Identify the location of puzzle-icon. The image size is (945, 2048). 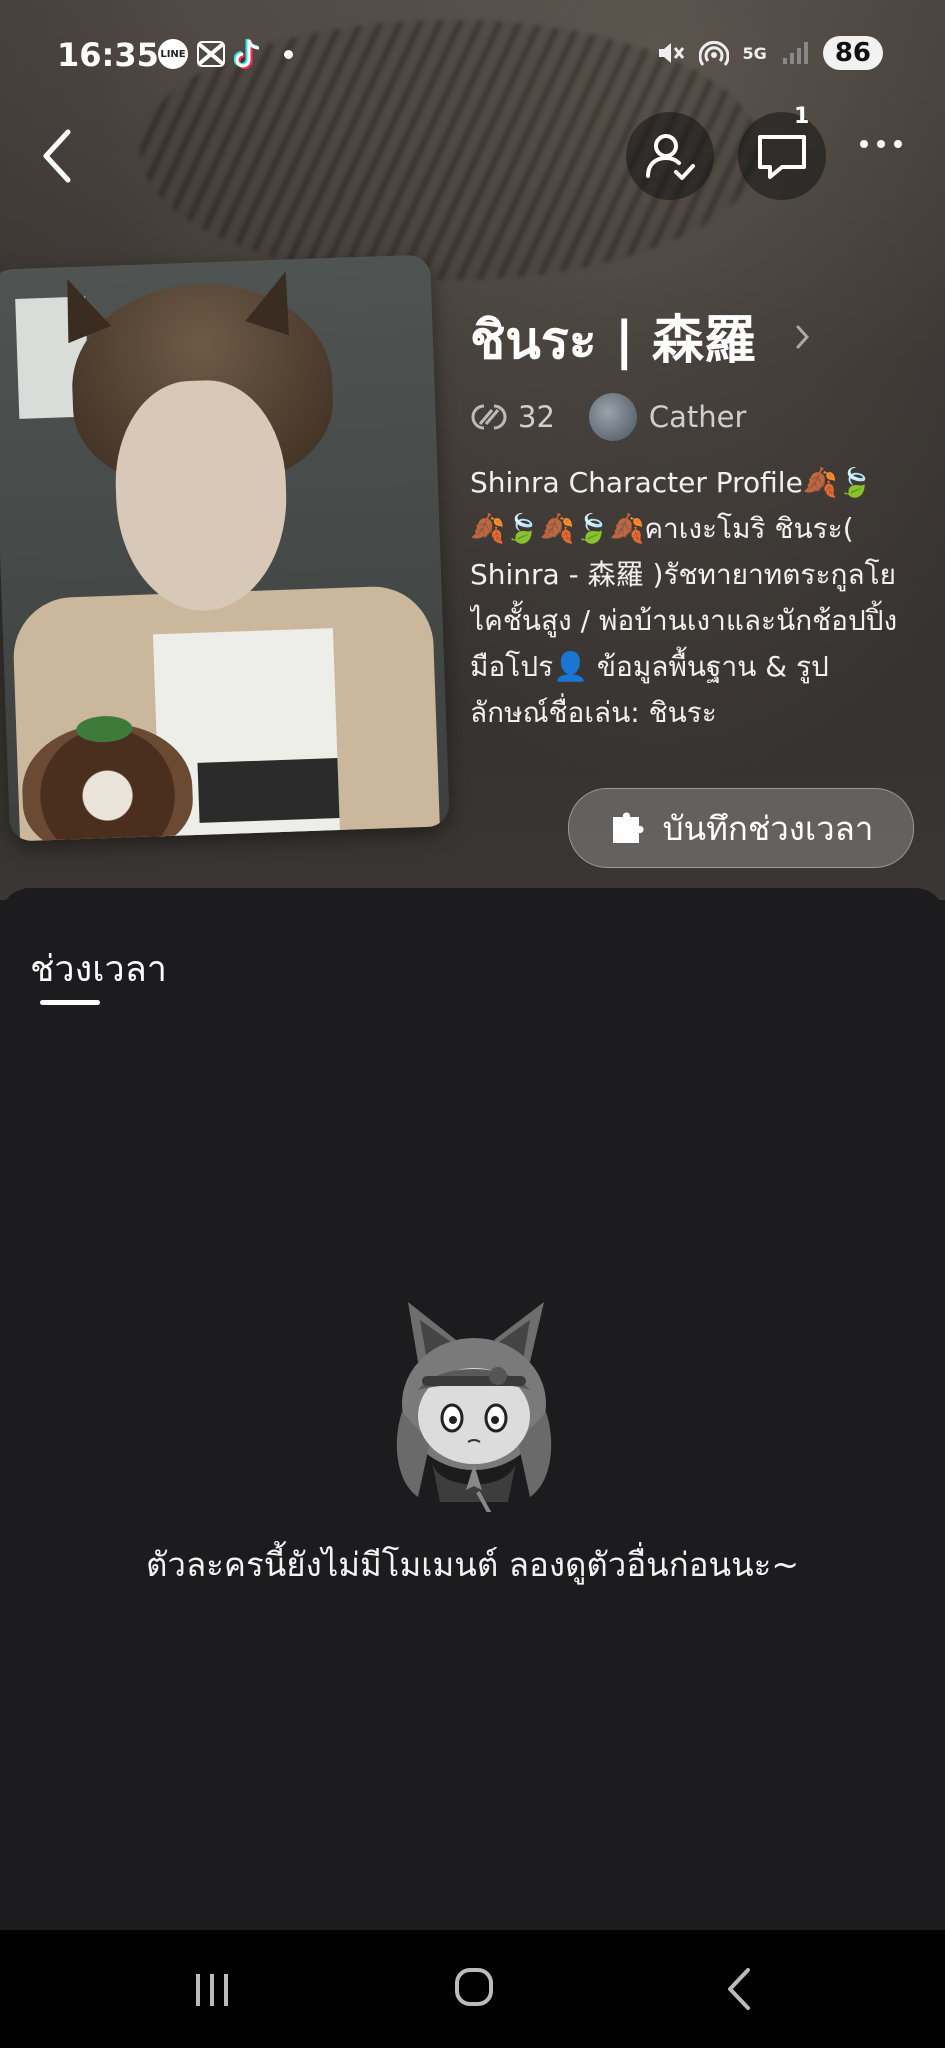
(628, 827).